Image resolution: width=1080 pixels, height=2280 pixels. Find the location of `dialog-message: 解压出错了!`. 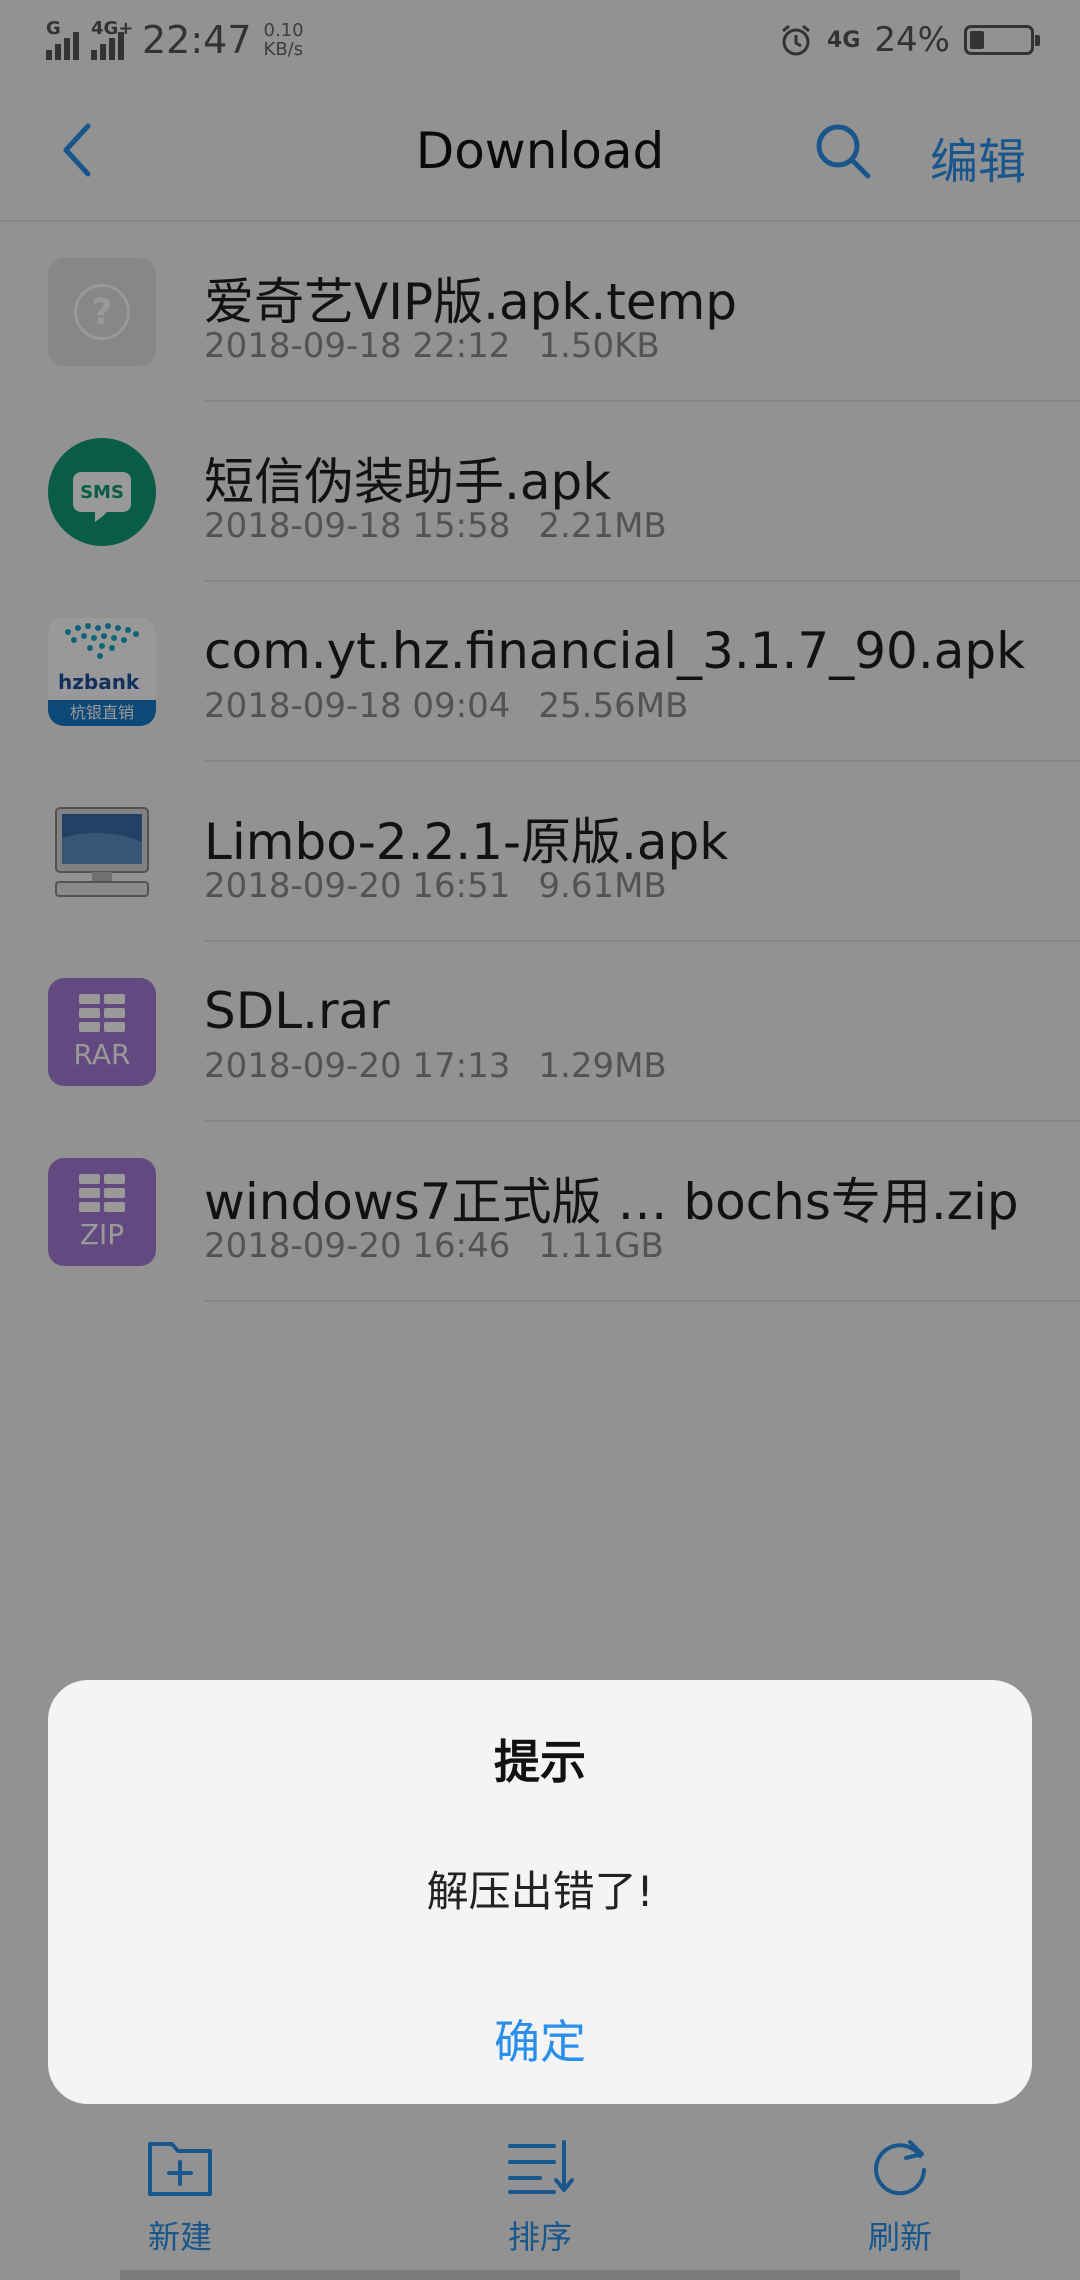

dialog-message: 解压出错了! is located at coordinates (540, 1891).